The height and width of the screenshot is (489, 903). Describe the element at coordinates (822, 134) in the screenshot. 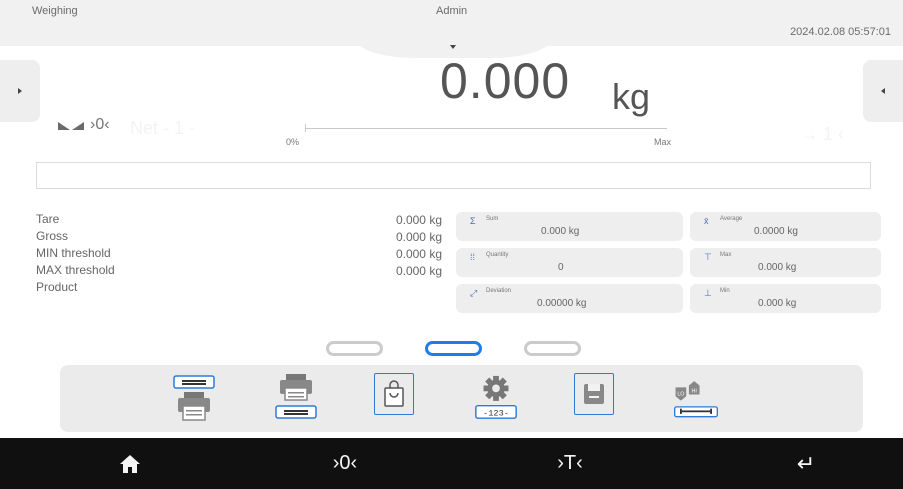

I see `platform-indicator-inactive: → 1 ‹` at that location.